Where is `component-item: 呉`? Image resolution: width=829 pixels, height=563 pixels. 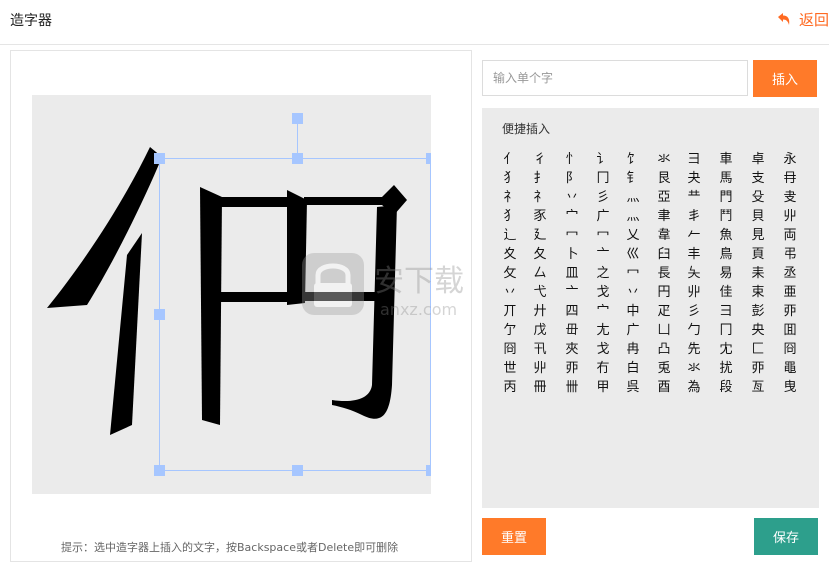 component-item: 呉 is located at coordinates (632, 387).